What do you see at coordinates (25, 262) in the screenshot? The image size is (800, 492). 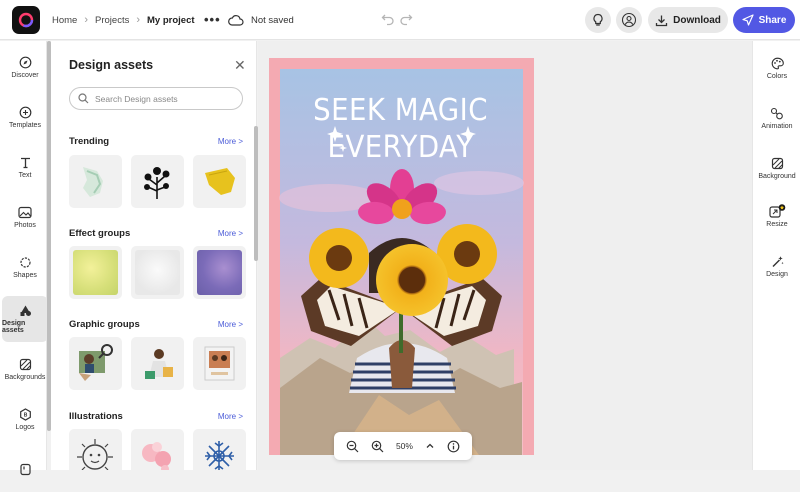 I see `shapes-icon` at bounding box center [25, 262].